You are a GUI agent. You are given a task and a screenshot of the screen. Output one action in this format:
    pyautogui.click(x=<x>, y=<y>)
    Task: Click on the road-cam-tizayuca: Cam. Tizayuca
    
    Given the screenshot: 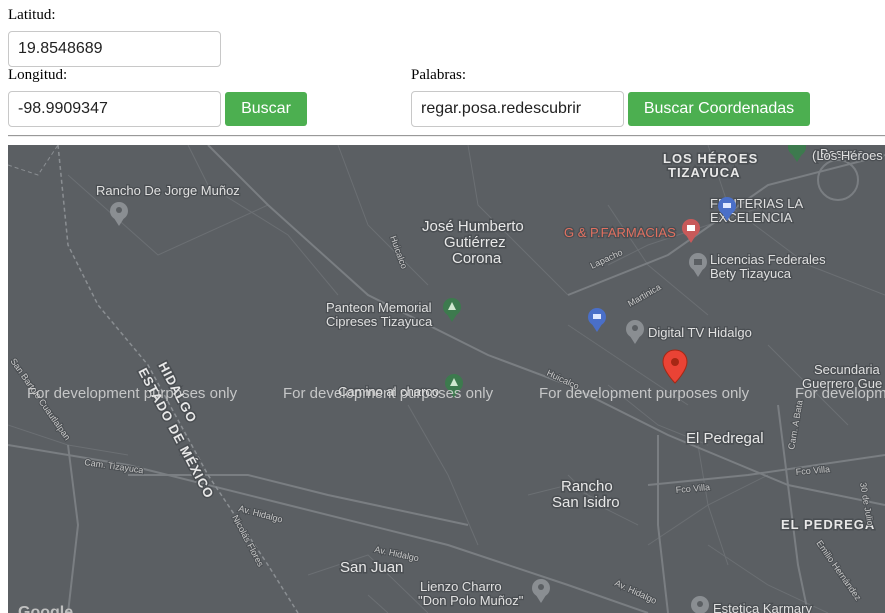 What is the action you would take?
    pyautogui.click(x=114, y=466)
    